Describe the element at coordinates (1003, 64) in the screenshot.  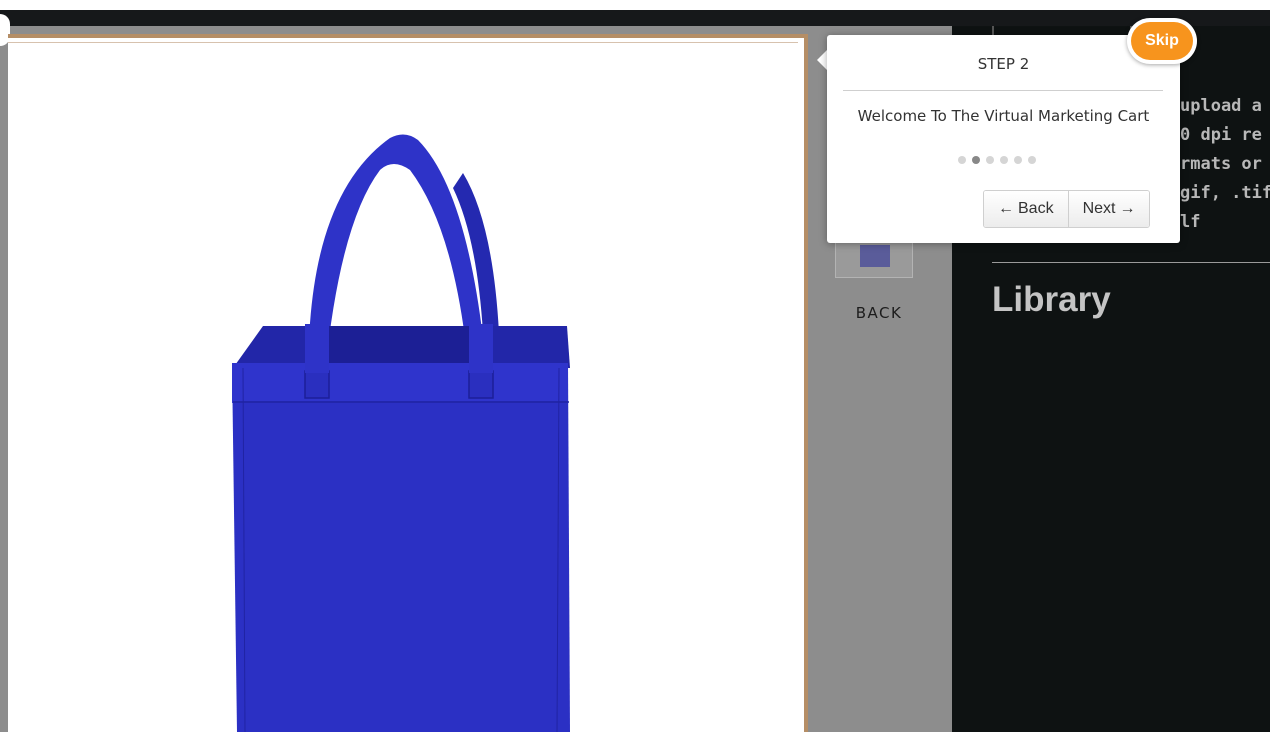
I see `tour-step-title: STEP 2` at that location.